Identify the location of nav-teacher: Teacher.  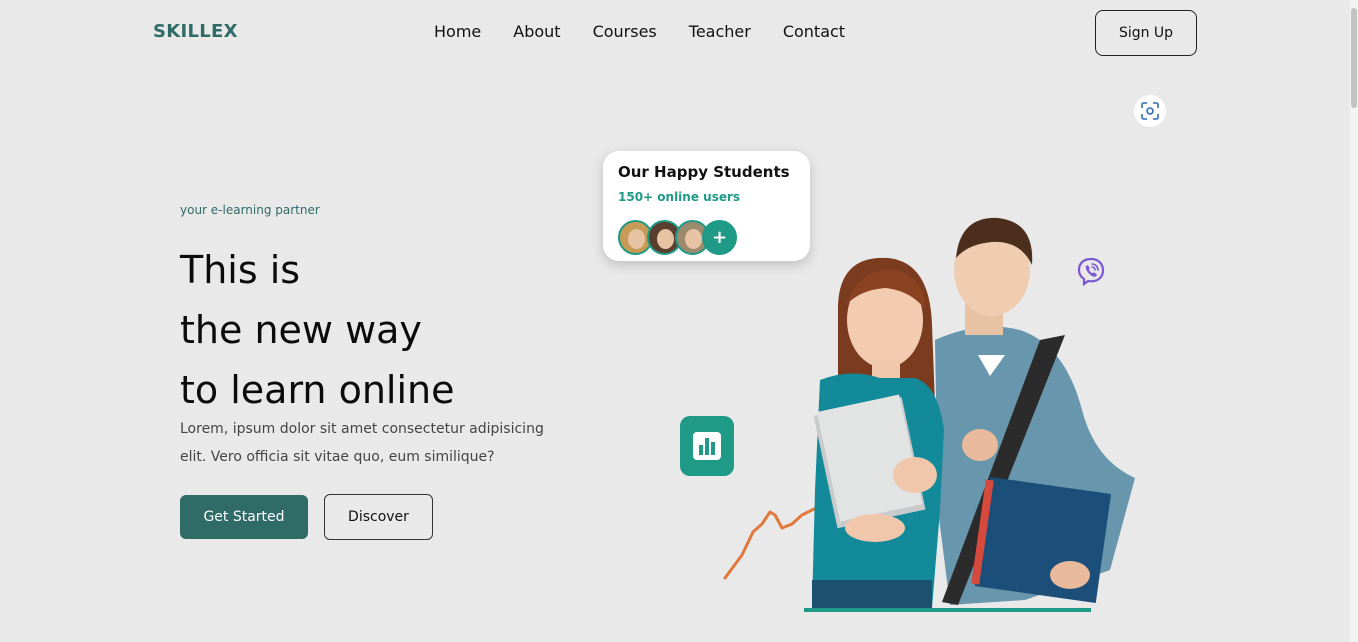
(720, 31).